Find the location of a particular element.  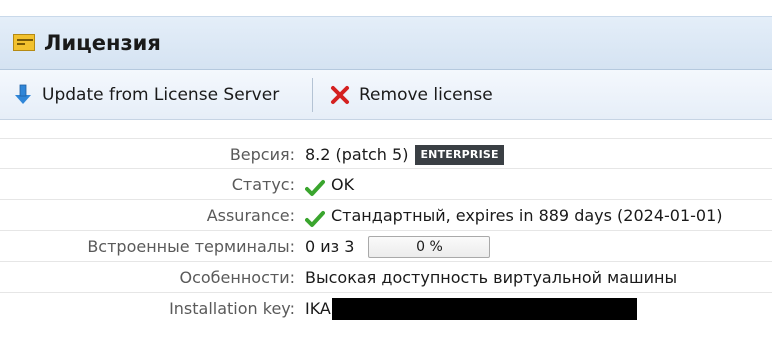

installation-key-value: IKA is located at coordinates (318, 308).